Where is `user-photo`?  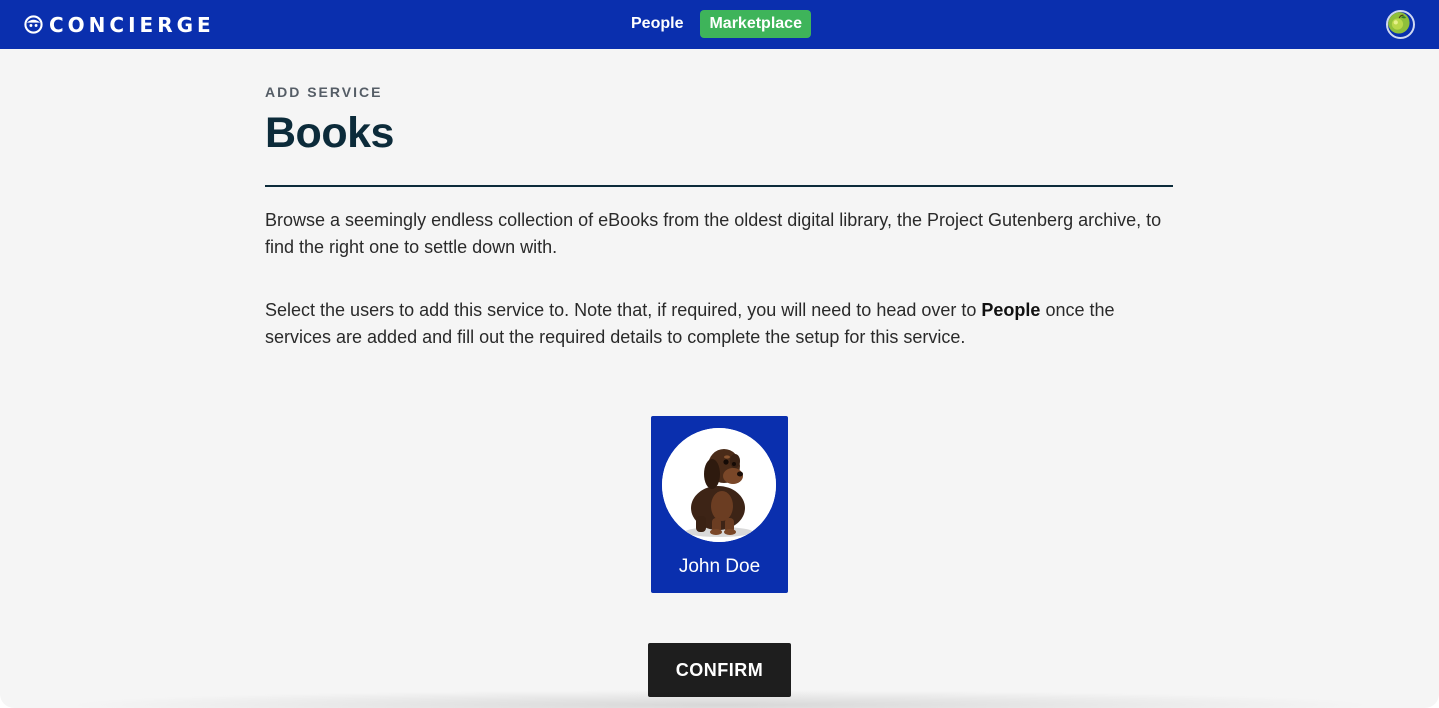
user-photo is located at coordinates (719, 485).